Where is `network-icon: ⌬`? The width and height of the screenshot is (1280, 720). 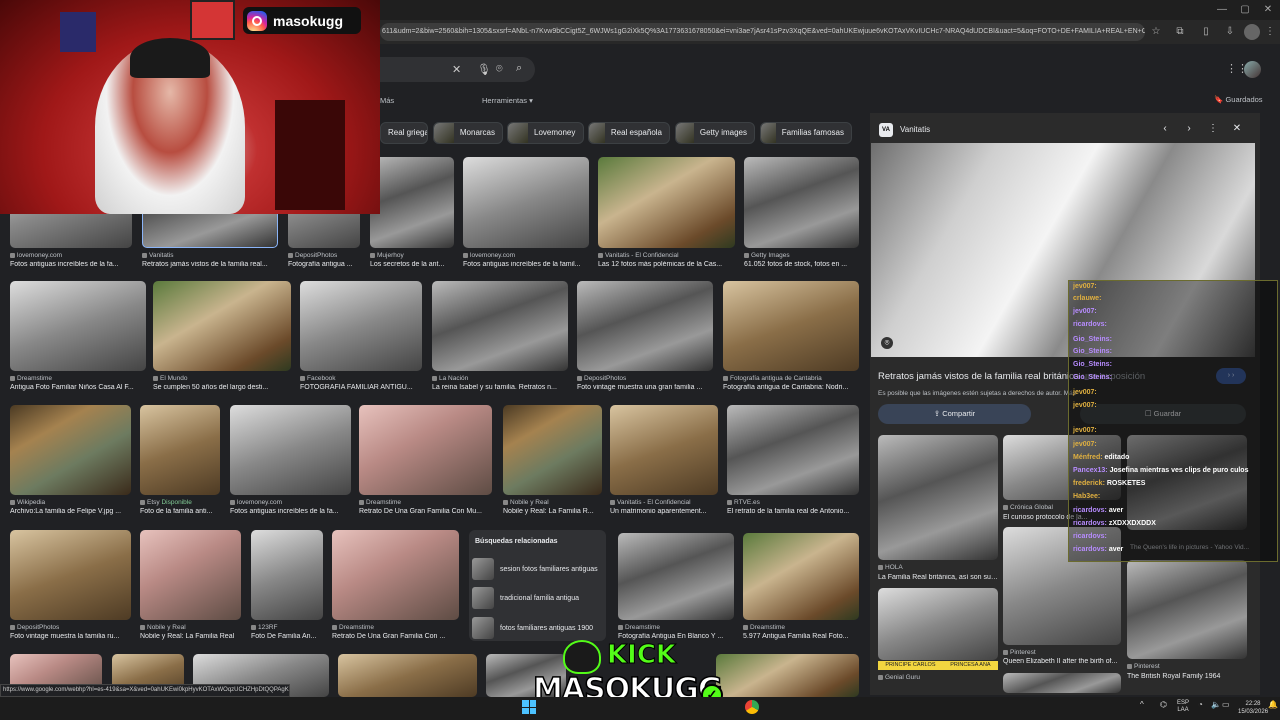 network-icon: ⌬ is located at coordinates (1163, 704).